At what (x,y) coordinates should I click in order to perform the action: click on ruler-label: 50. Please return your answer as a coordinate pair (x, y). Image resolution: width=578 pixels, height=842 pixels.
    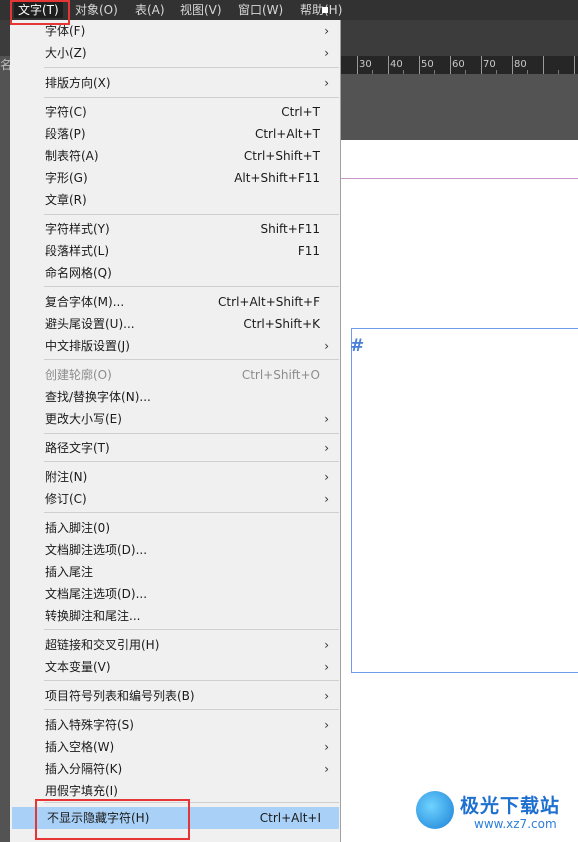
    Looking at the image, I should click on (427, 64).